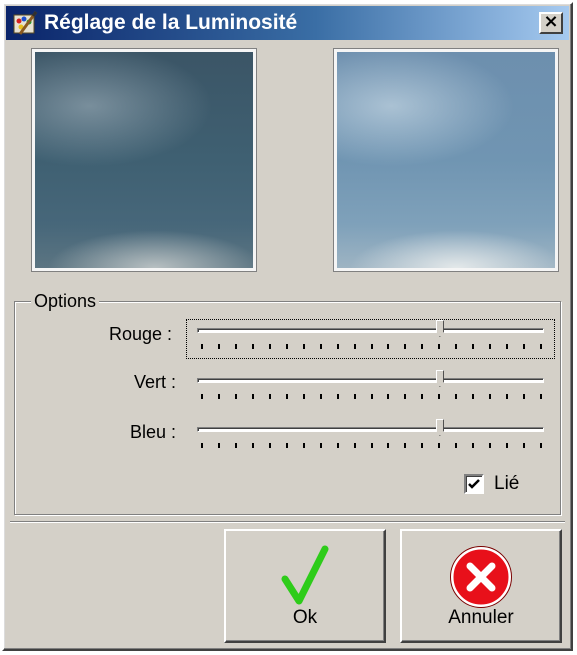 The width and height of the screenshot is (577, 655). I want to click on red-slider-label: Rouge :, so click(140, 334).